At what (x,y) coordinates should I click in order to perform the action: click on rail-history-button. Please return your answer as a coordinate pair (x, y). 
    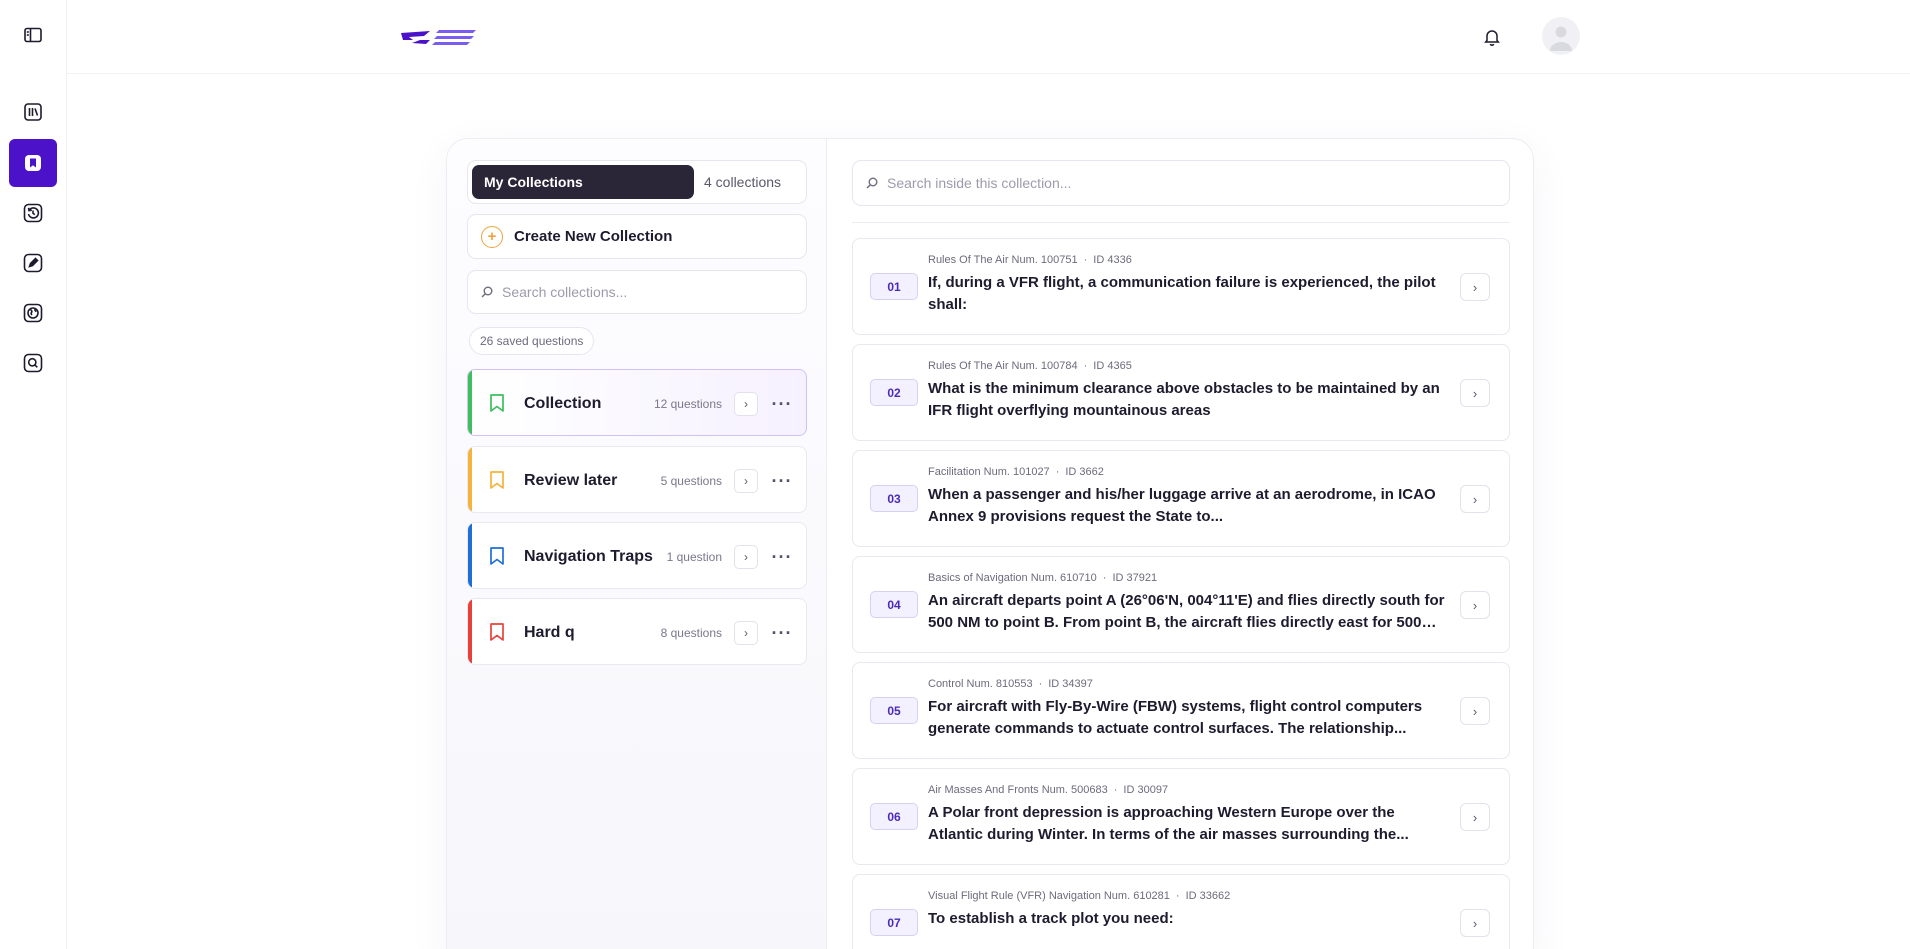
    Looking at the image, I should click on (33, 213).